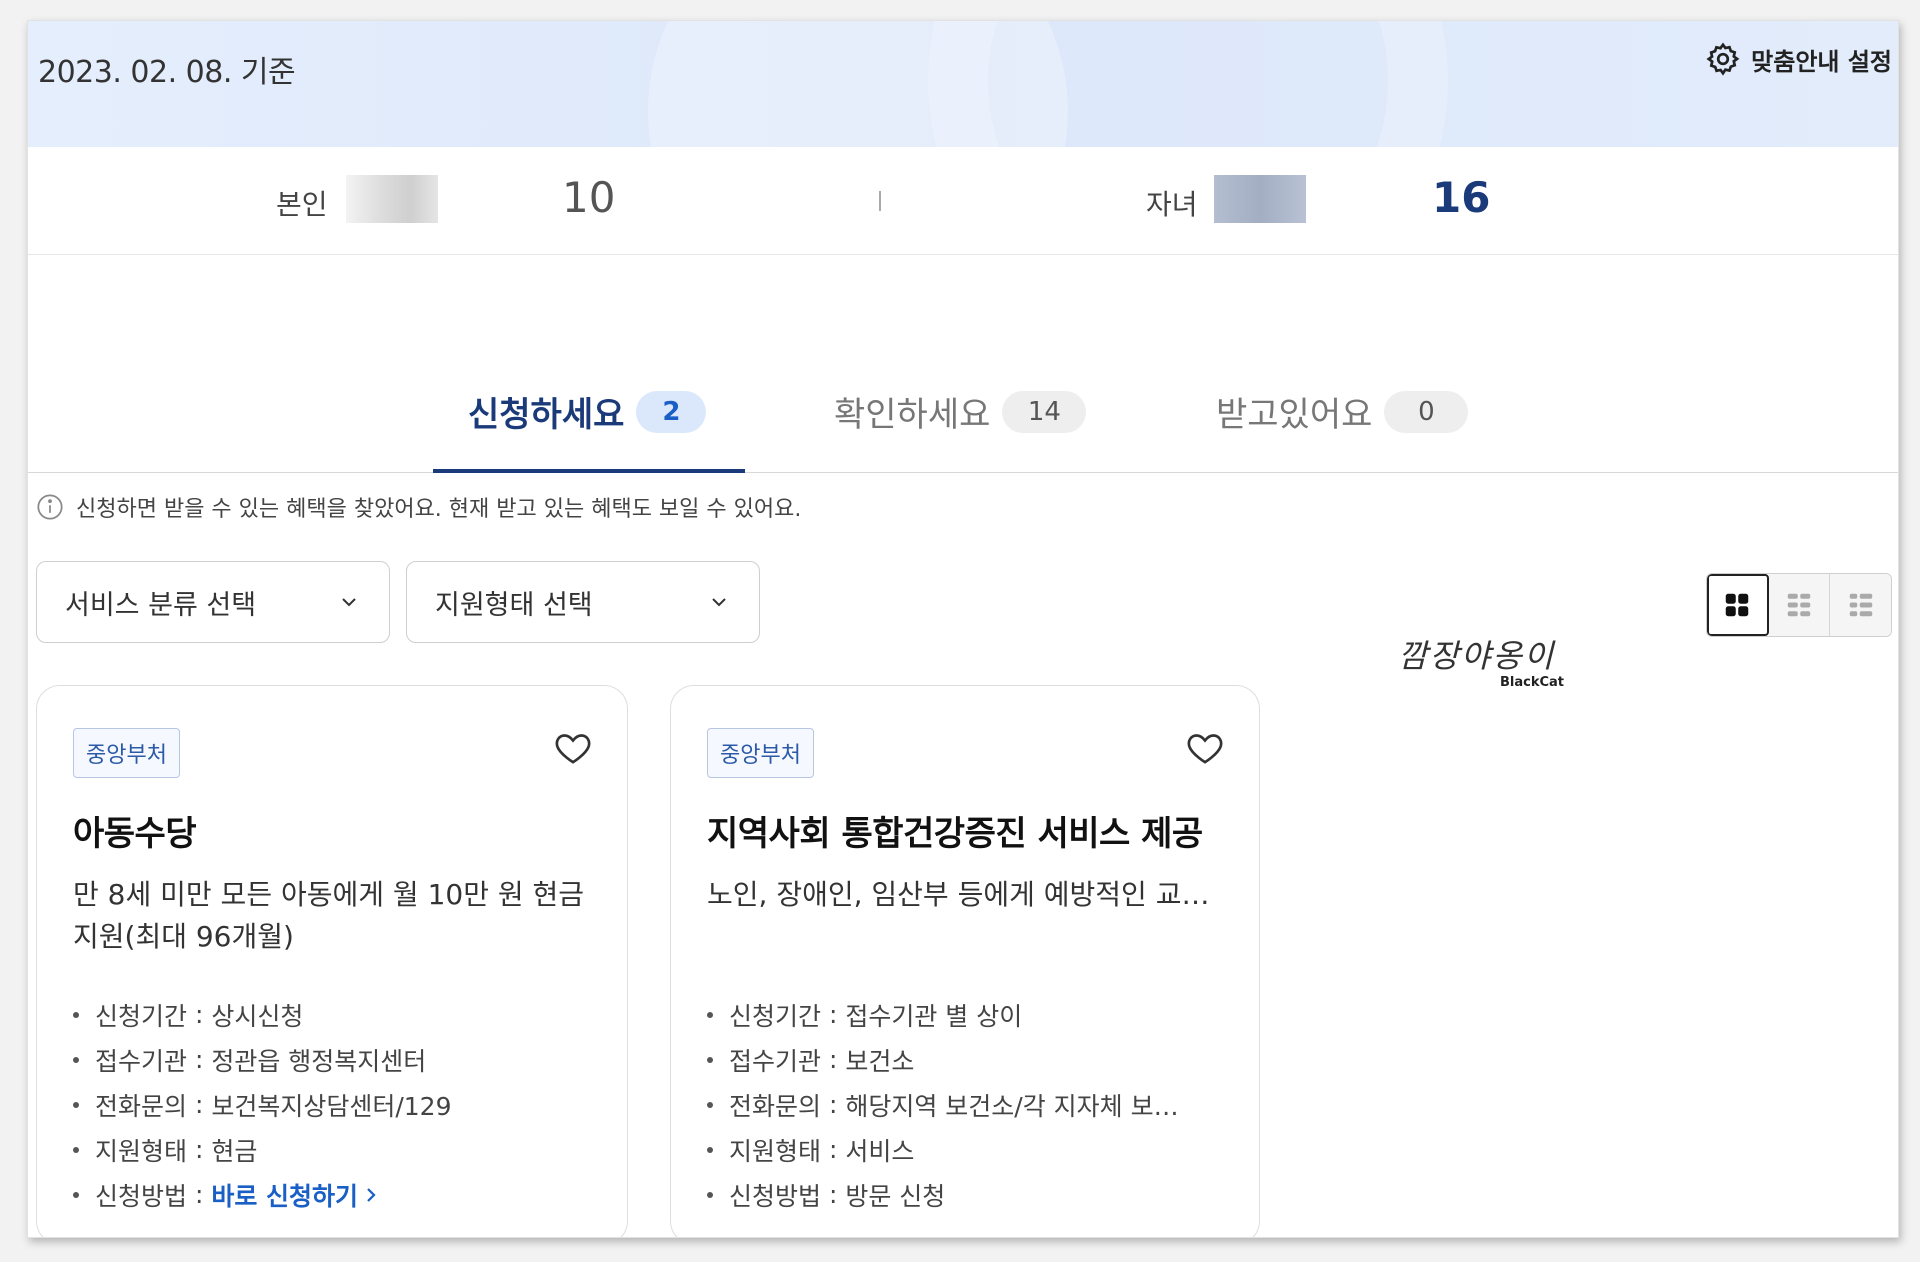 The image size is (1920, 1262). I want to click on view-grid-small-button, so click(1799, 605).